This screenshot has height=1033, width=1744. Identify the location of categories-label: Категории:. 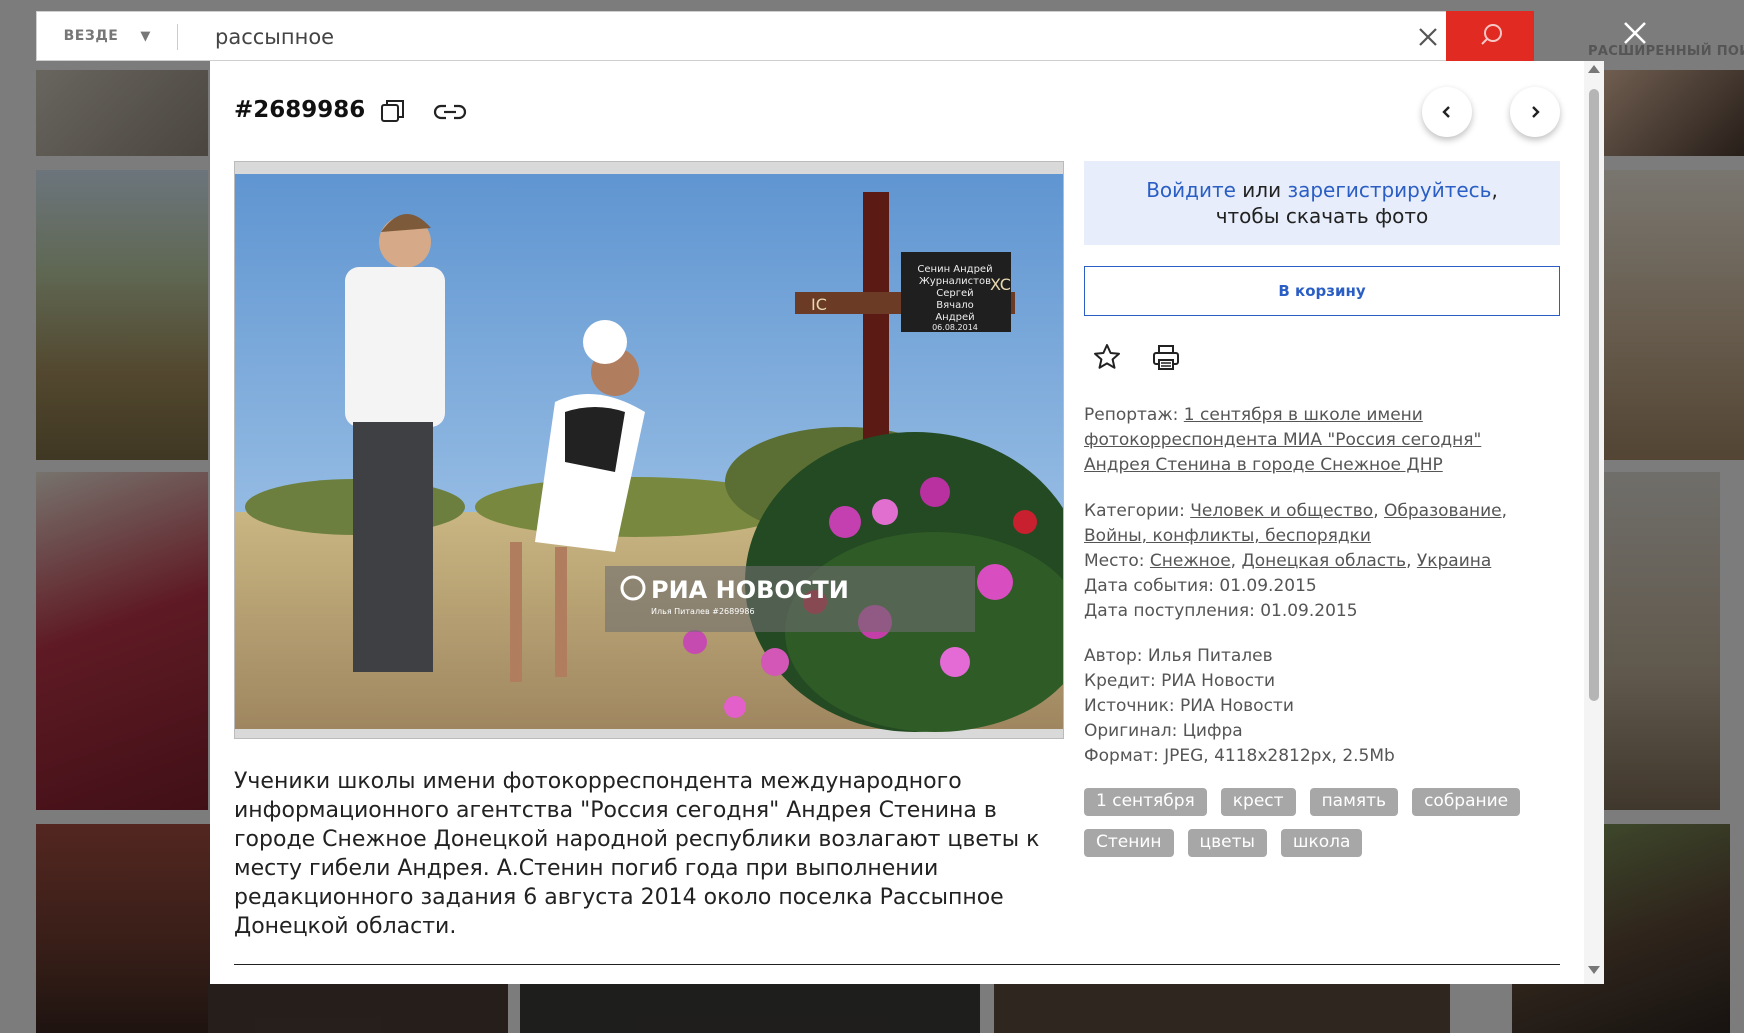
(1137, 511).